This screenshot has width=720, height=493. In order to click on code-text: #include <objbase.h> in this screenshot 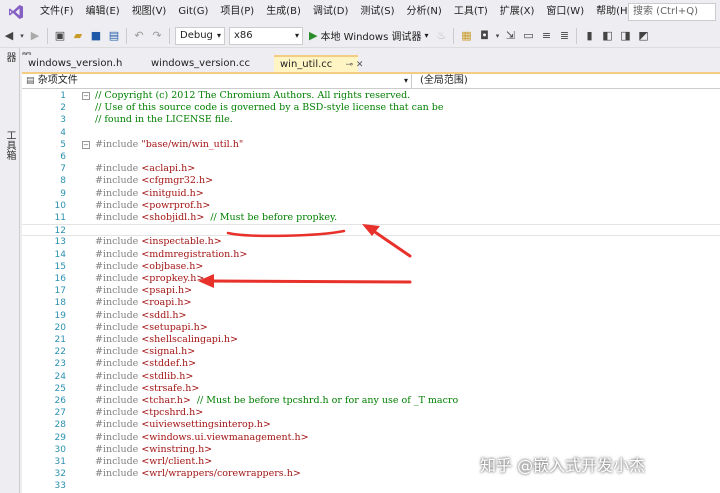, I will do `click(149, 267)`.